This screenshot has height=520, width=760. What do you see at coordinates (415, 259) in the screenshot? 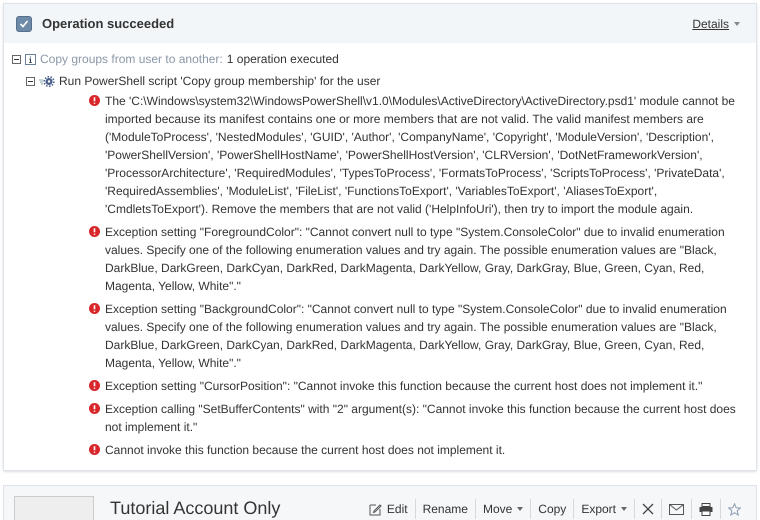
I see `error-message: Exception setting "ForegroundColor": "Cannot convert null to type "System.ConsoleColor" due to invalid enumeration values. Specify one of the following enumeration values and try again. The possible enumeration values are "Black, DarkBlue, DarkGreen, DarkCyan, DarkRed, DarkMagenta, DarkYellow, Gray, DarkGray, Blue, Green, Cyan, Red, Magenta, Yellow, White"."` at bounding box center [415, 259].